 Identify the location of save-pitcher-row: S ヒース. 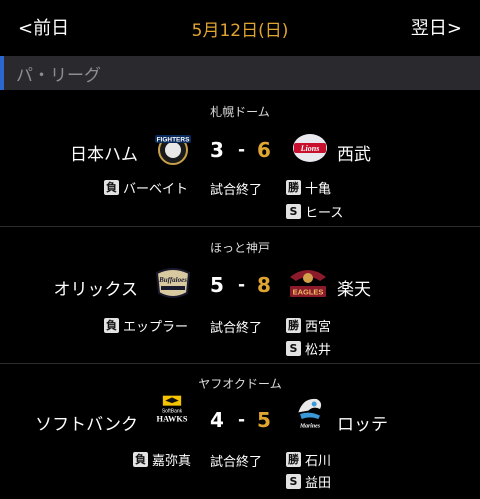
(314, 211).